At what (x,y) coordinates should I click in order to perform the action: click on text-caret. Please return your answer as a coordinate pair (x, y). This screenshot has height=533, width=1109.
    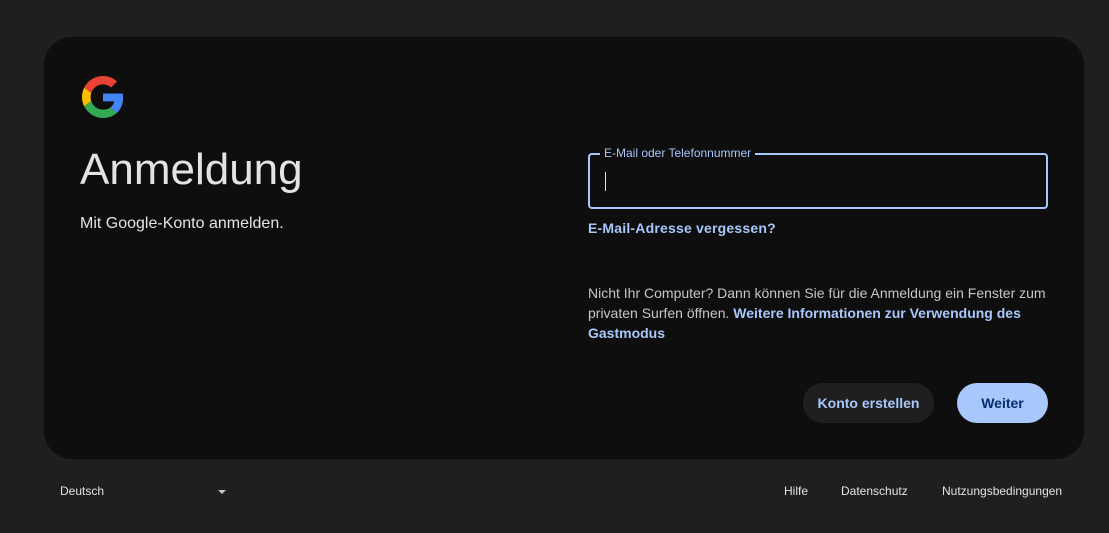
    Looking at the image, I should click on (605, 181).